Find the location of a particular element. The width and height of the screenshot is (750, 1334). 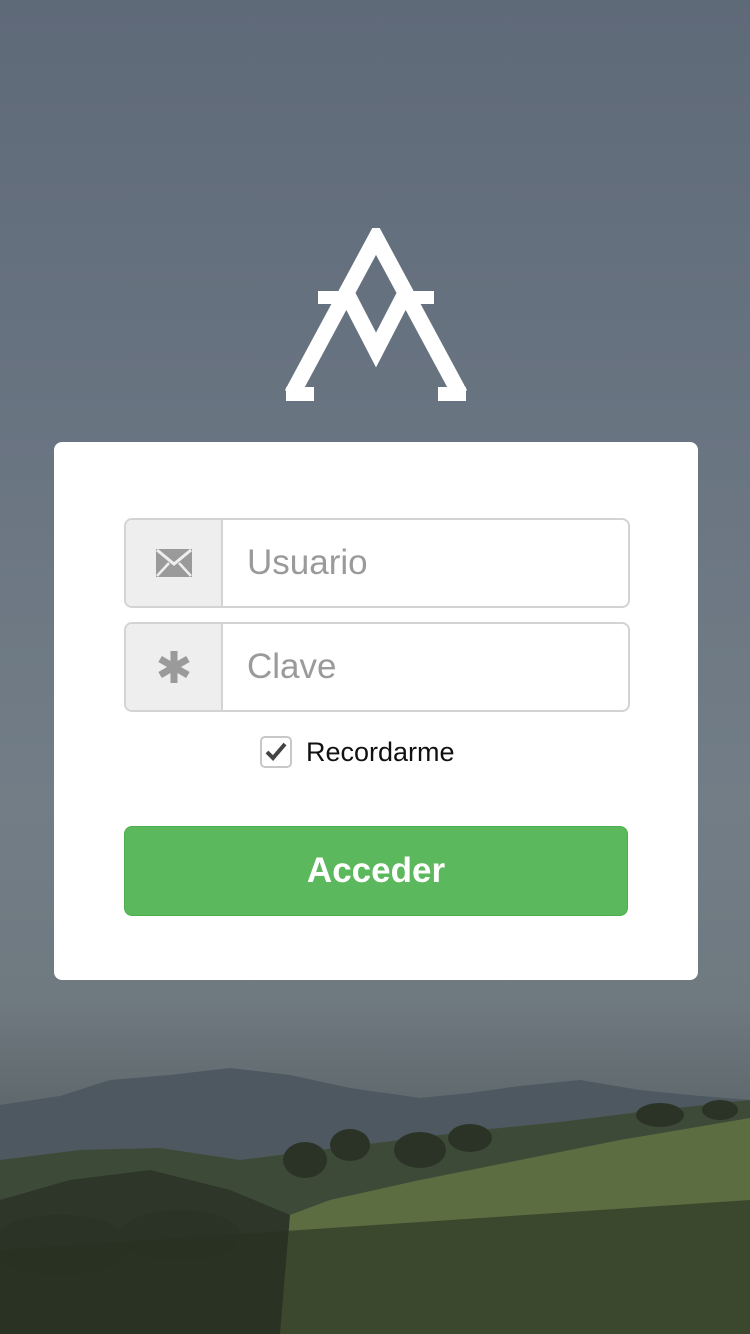

password-field-group is located at coordinates (377, 667).